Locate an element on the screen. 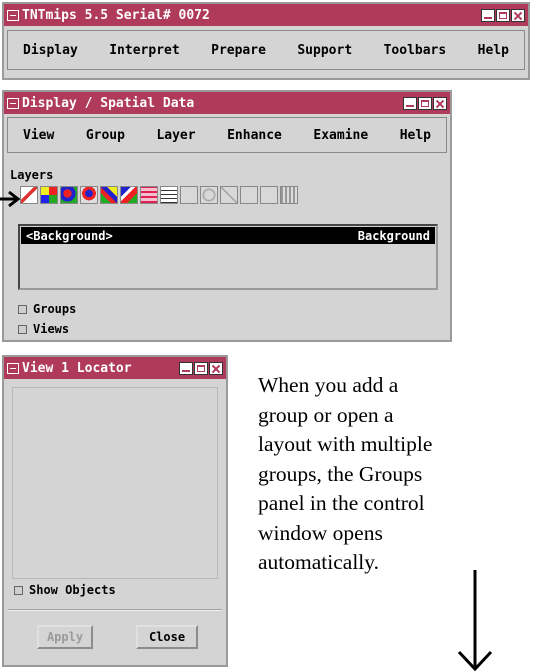 Image resolution: width=540 pixels, height=672 pixels. layer-type: Background is located at coordinates (393, 235).